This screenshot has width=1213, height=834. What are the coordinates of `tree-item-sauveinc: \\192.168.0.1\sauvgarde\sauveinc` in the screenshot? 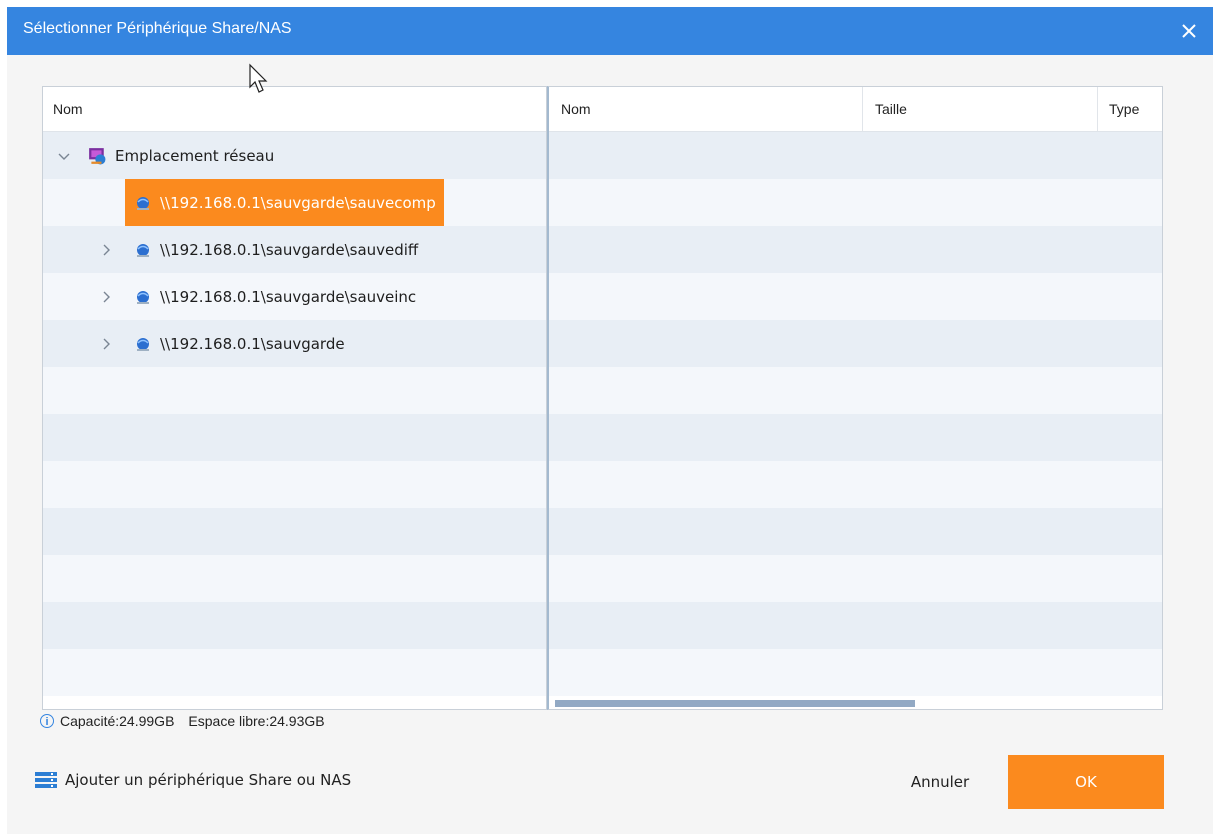 It's located at (257, 296).